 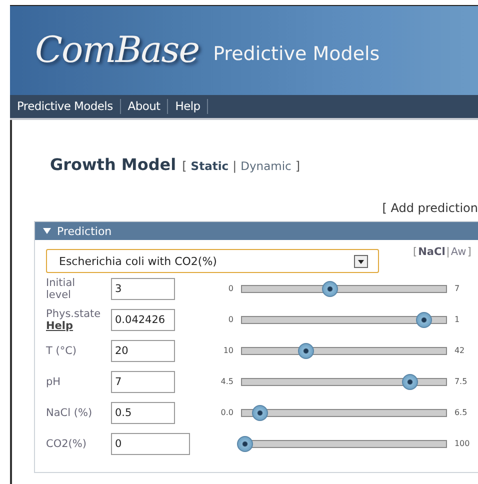 I want to click on nav-link: About, so click(x=144, y=106).